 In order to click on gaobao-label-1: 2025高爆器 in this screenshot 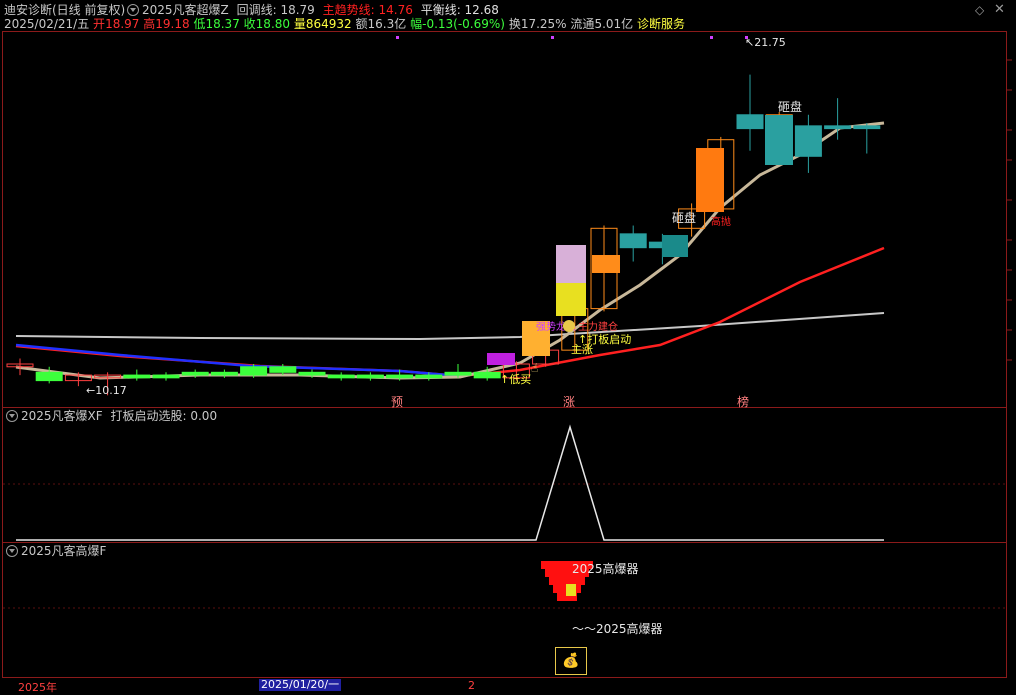, I will do `click(605, 569)`.